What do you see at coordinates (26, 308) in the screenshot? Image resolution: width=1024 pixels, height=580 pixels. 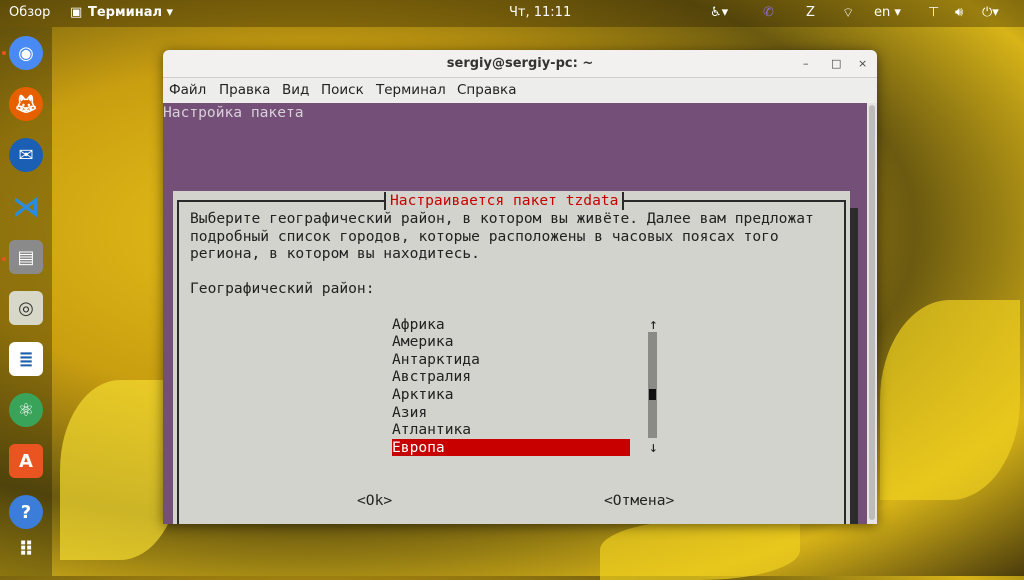 I see `rhythmbox-icon: ◎` at bounding box center [26, 308].